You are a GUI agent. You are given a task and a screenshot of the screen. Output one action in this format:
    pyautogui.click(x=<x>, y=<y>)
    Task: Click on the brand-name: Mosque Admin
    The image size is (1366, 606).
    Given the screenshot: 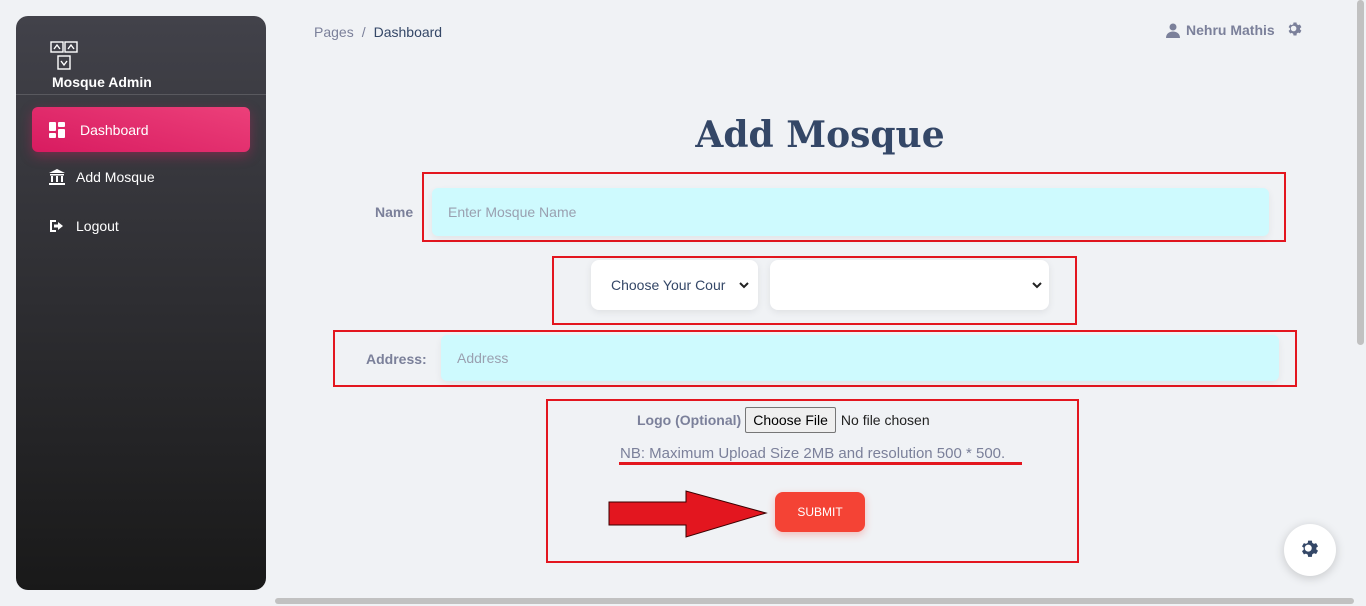 What is the action you would take?
    pyautogui.click(x=102, y=82)
    